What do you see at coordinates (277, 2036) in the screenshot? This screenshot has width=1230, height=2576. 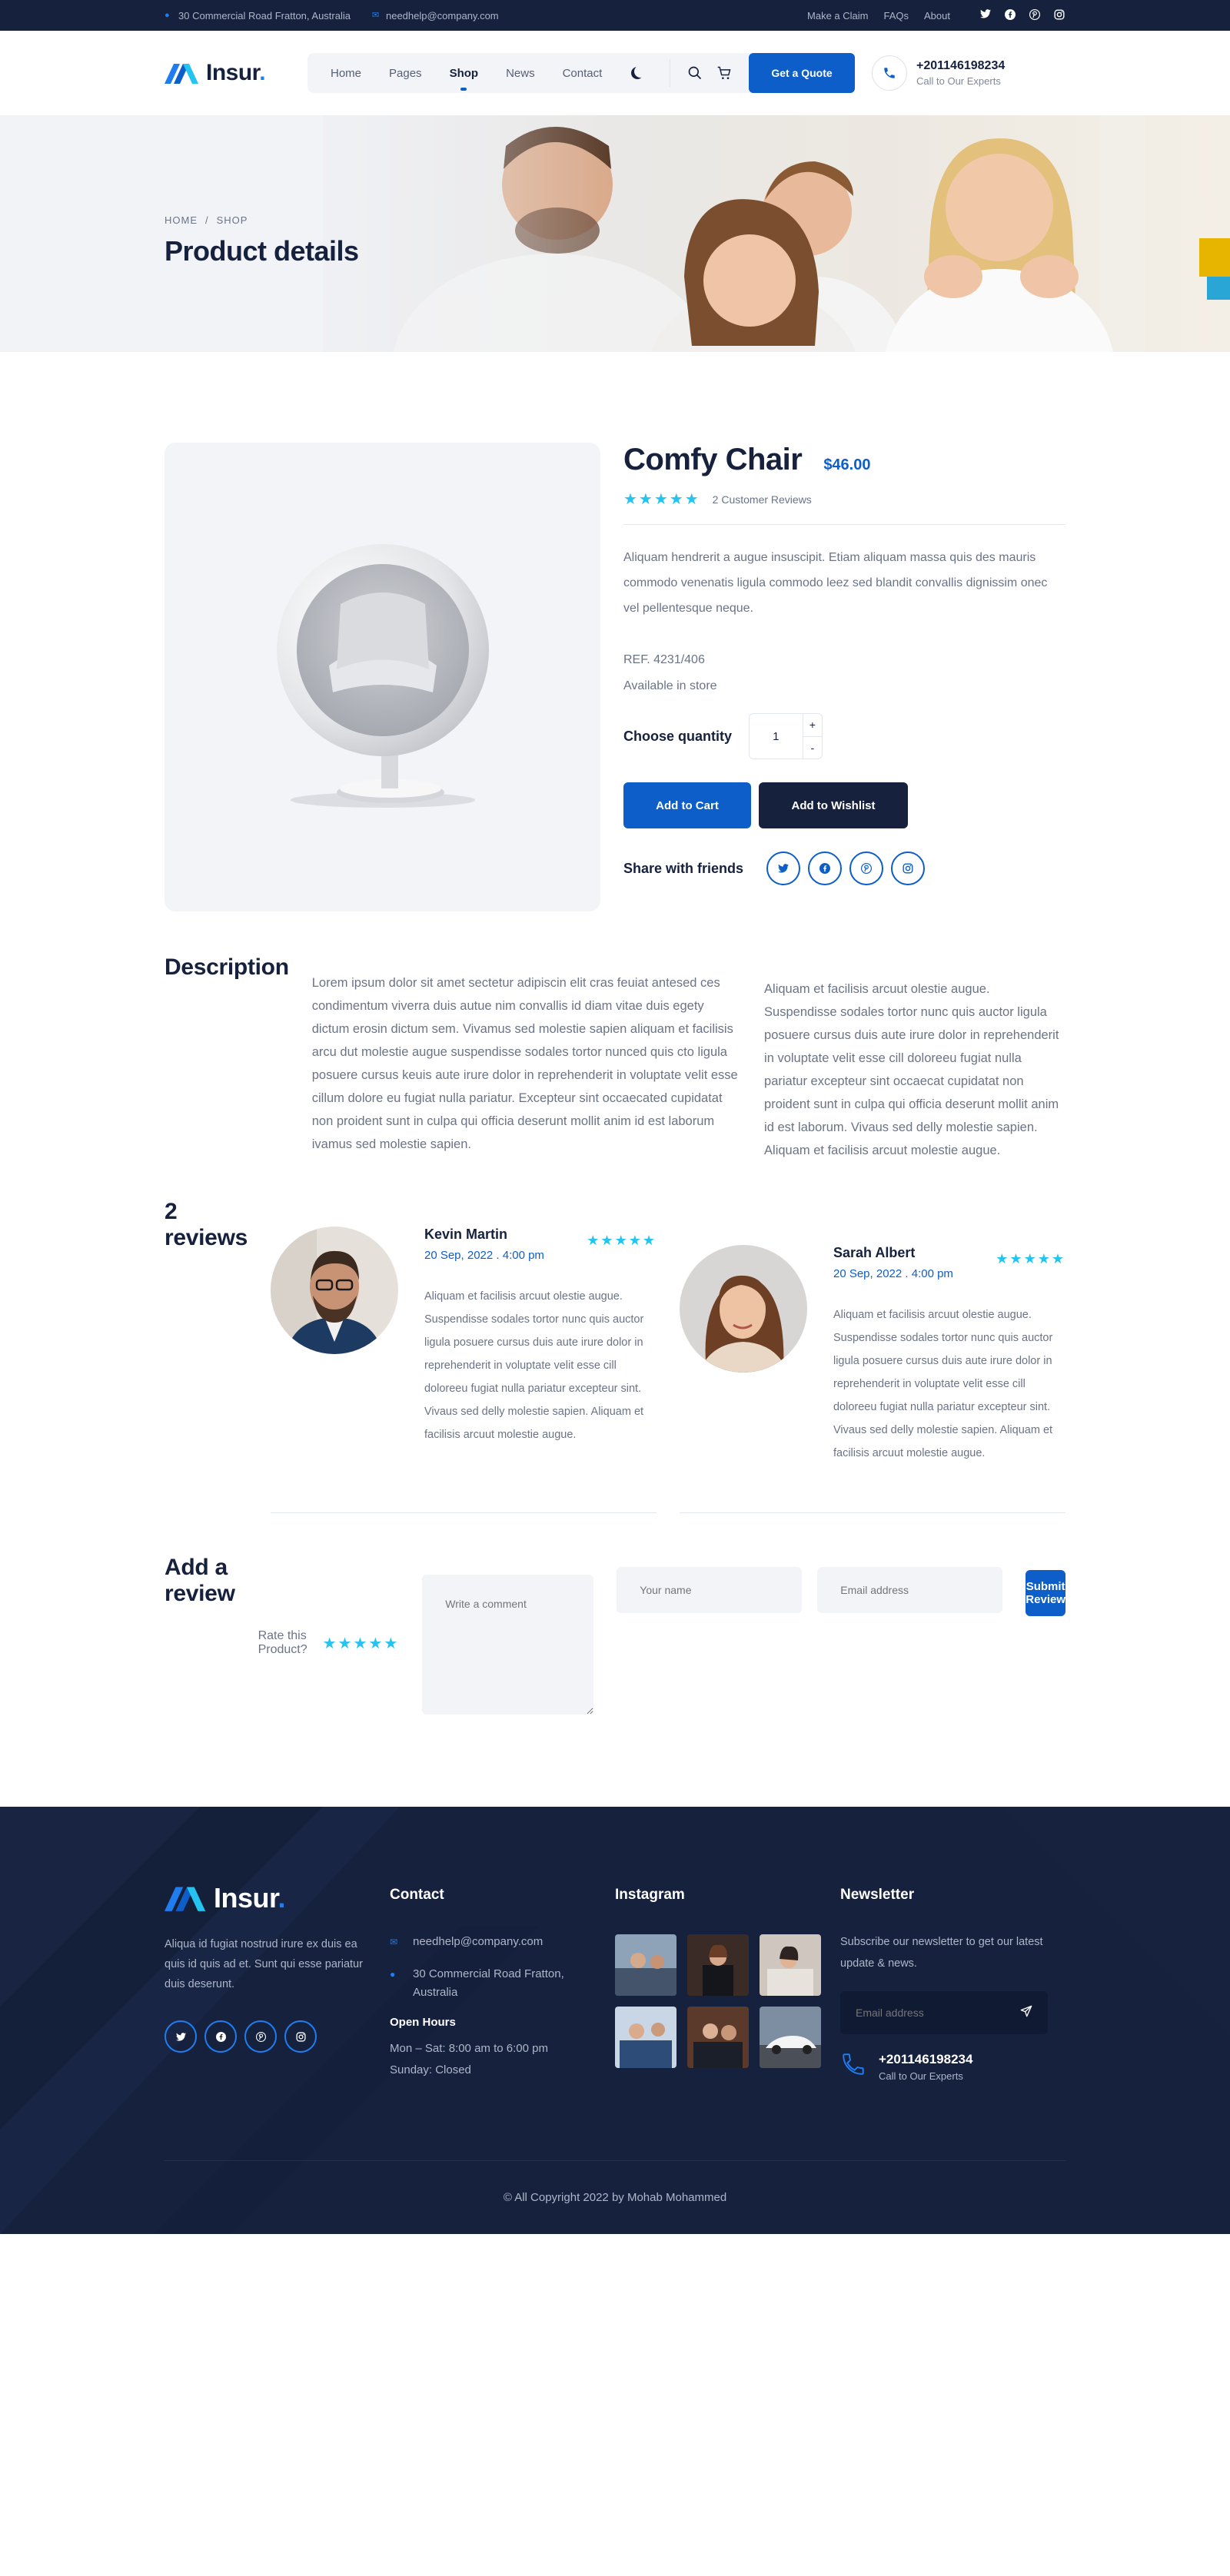 I see `footer-social` at bounding box center [277, 2036].